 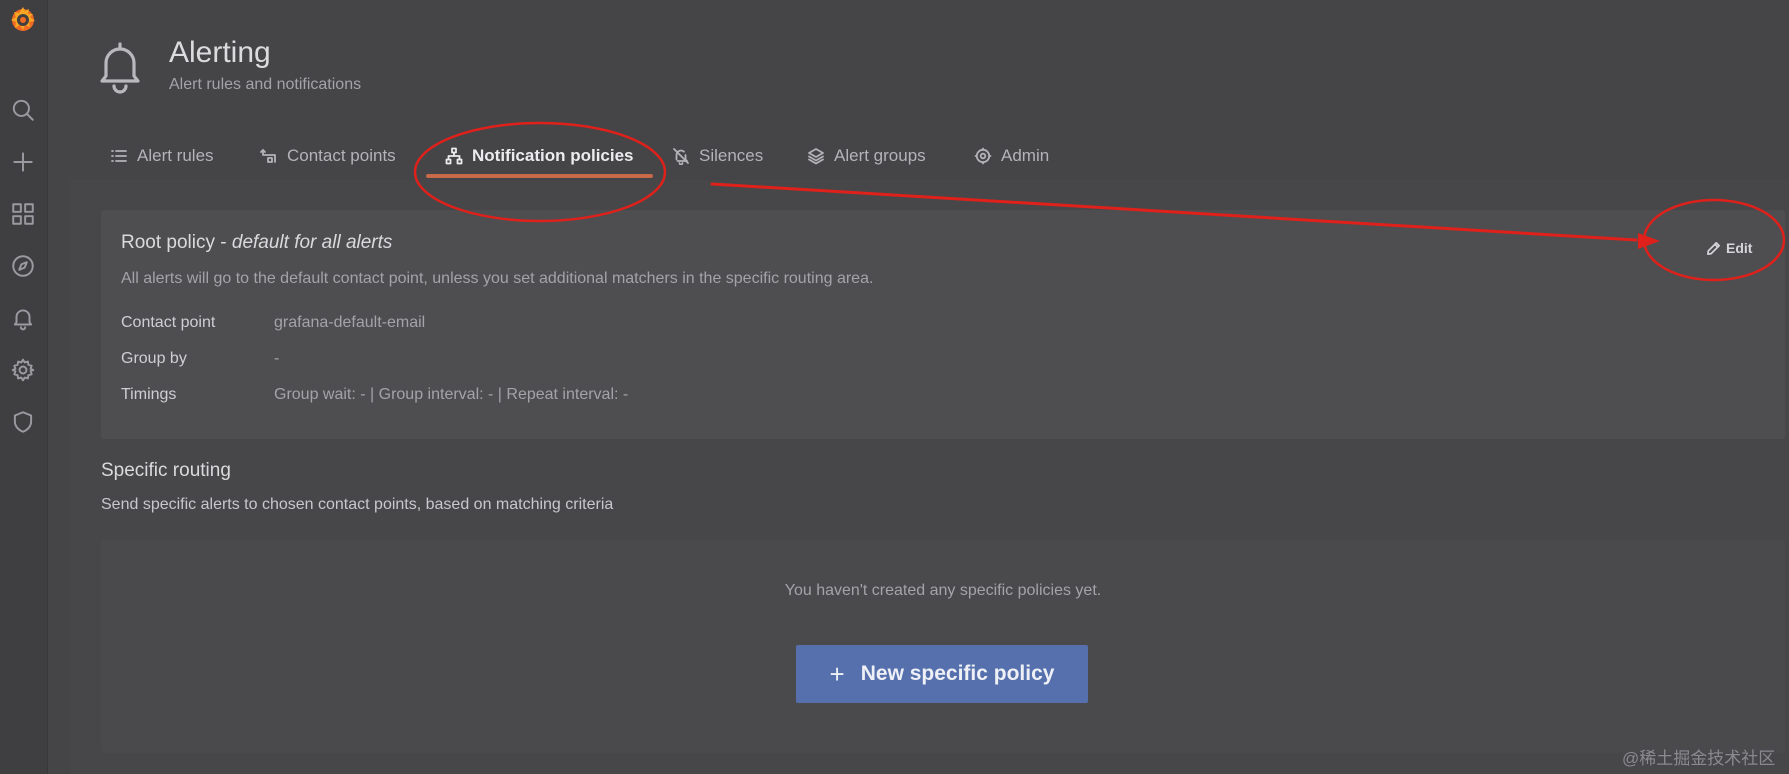 I want to click on contact-point-label: Contact point, so click(x=168, y=322).